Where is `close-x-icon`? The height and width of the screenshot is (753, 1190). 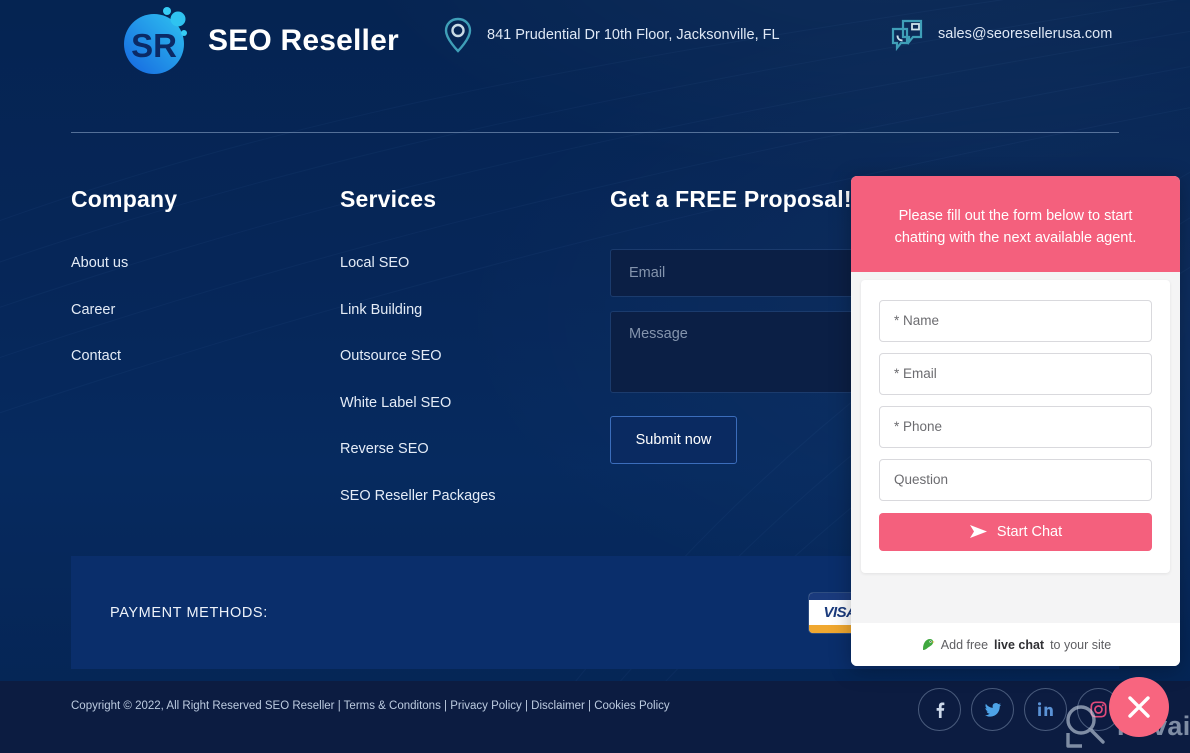 close-x-icon is located at coordinates (1139, 707).